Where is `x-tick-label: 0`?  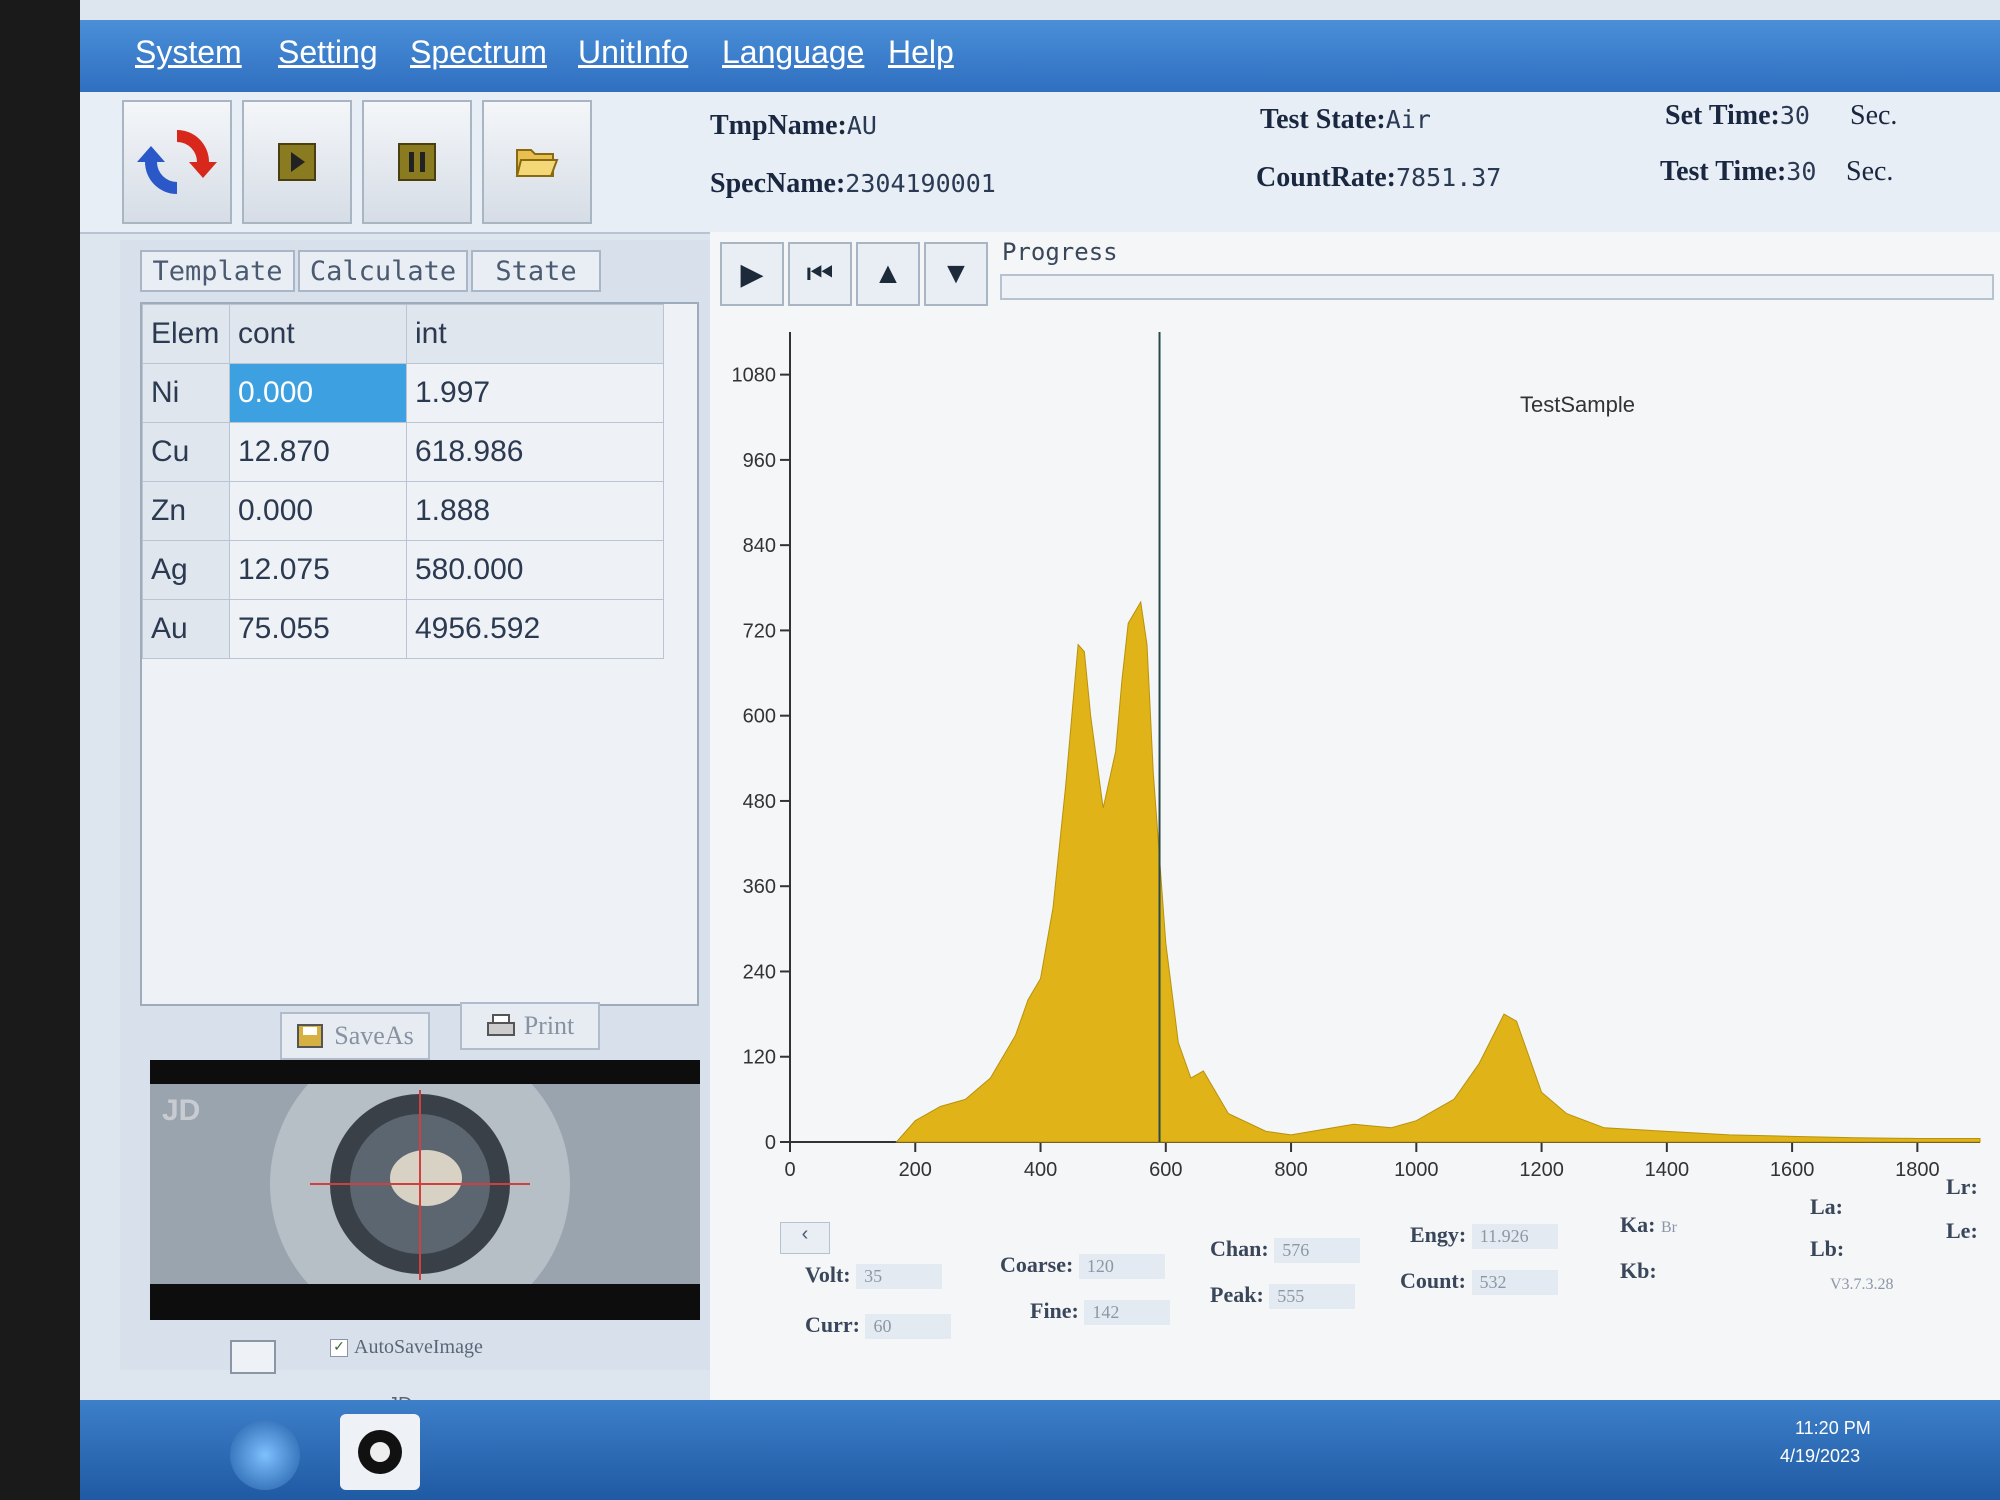 x-tick-label: 0 is located at coordinates (789, 1170).